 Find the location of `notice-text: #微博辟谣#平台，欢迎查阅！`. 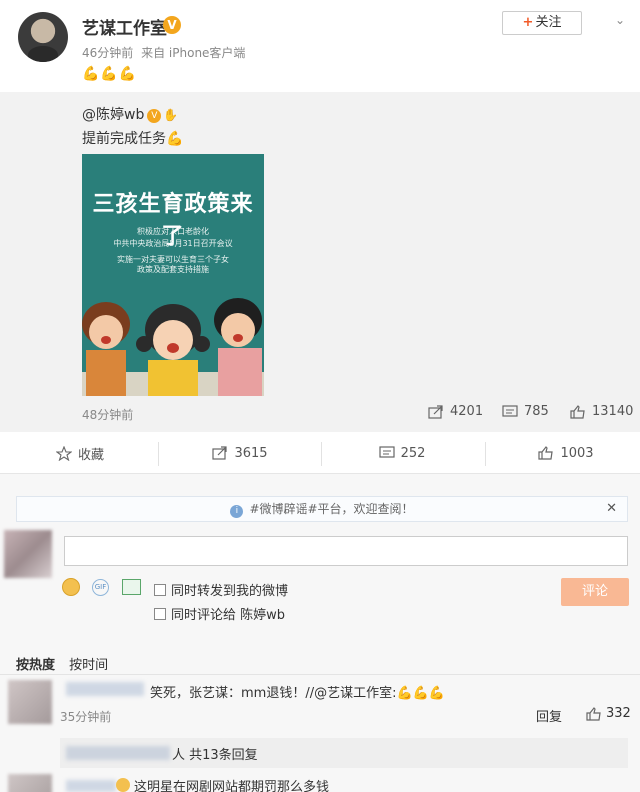

notice-text: #微博辟谣#平台，欢迎查阅！ is located at coordinates (331, 509).